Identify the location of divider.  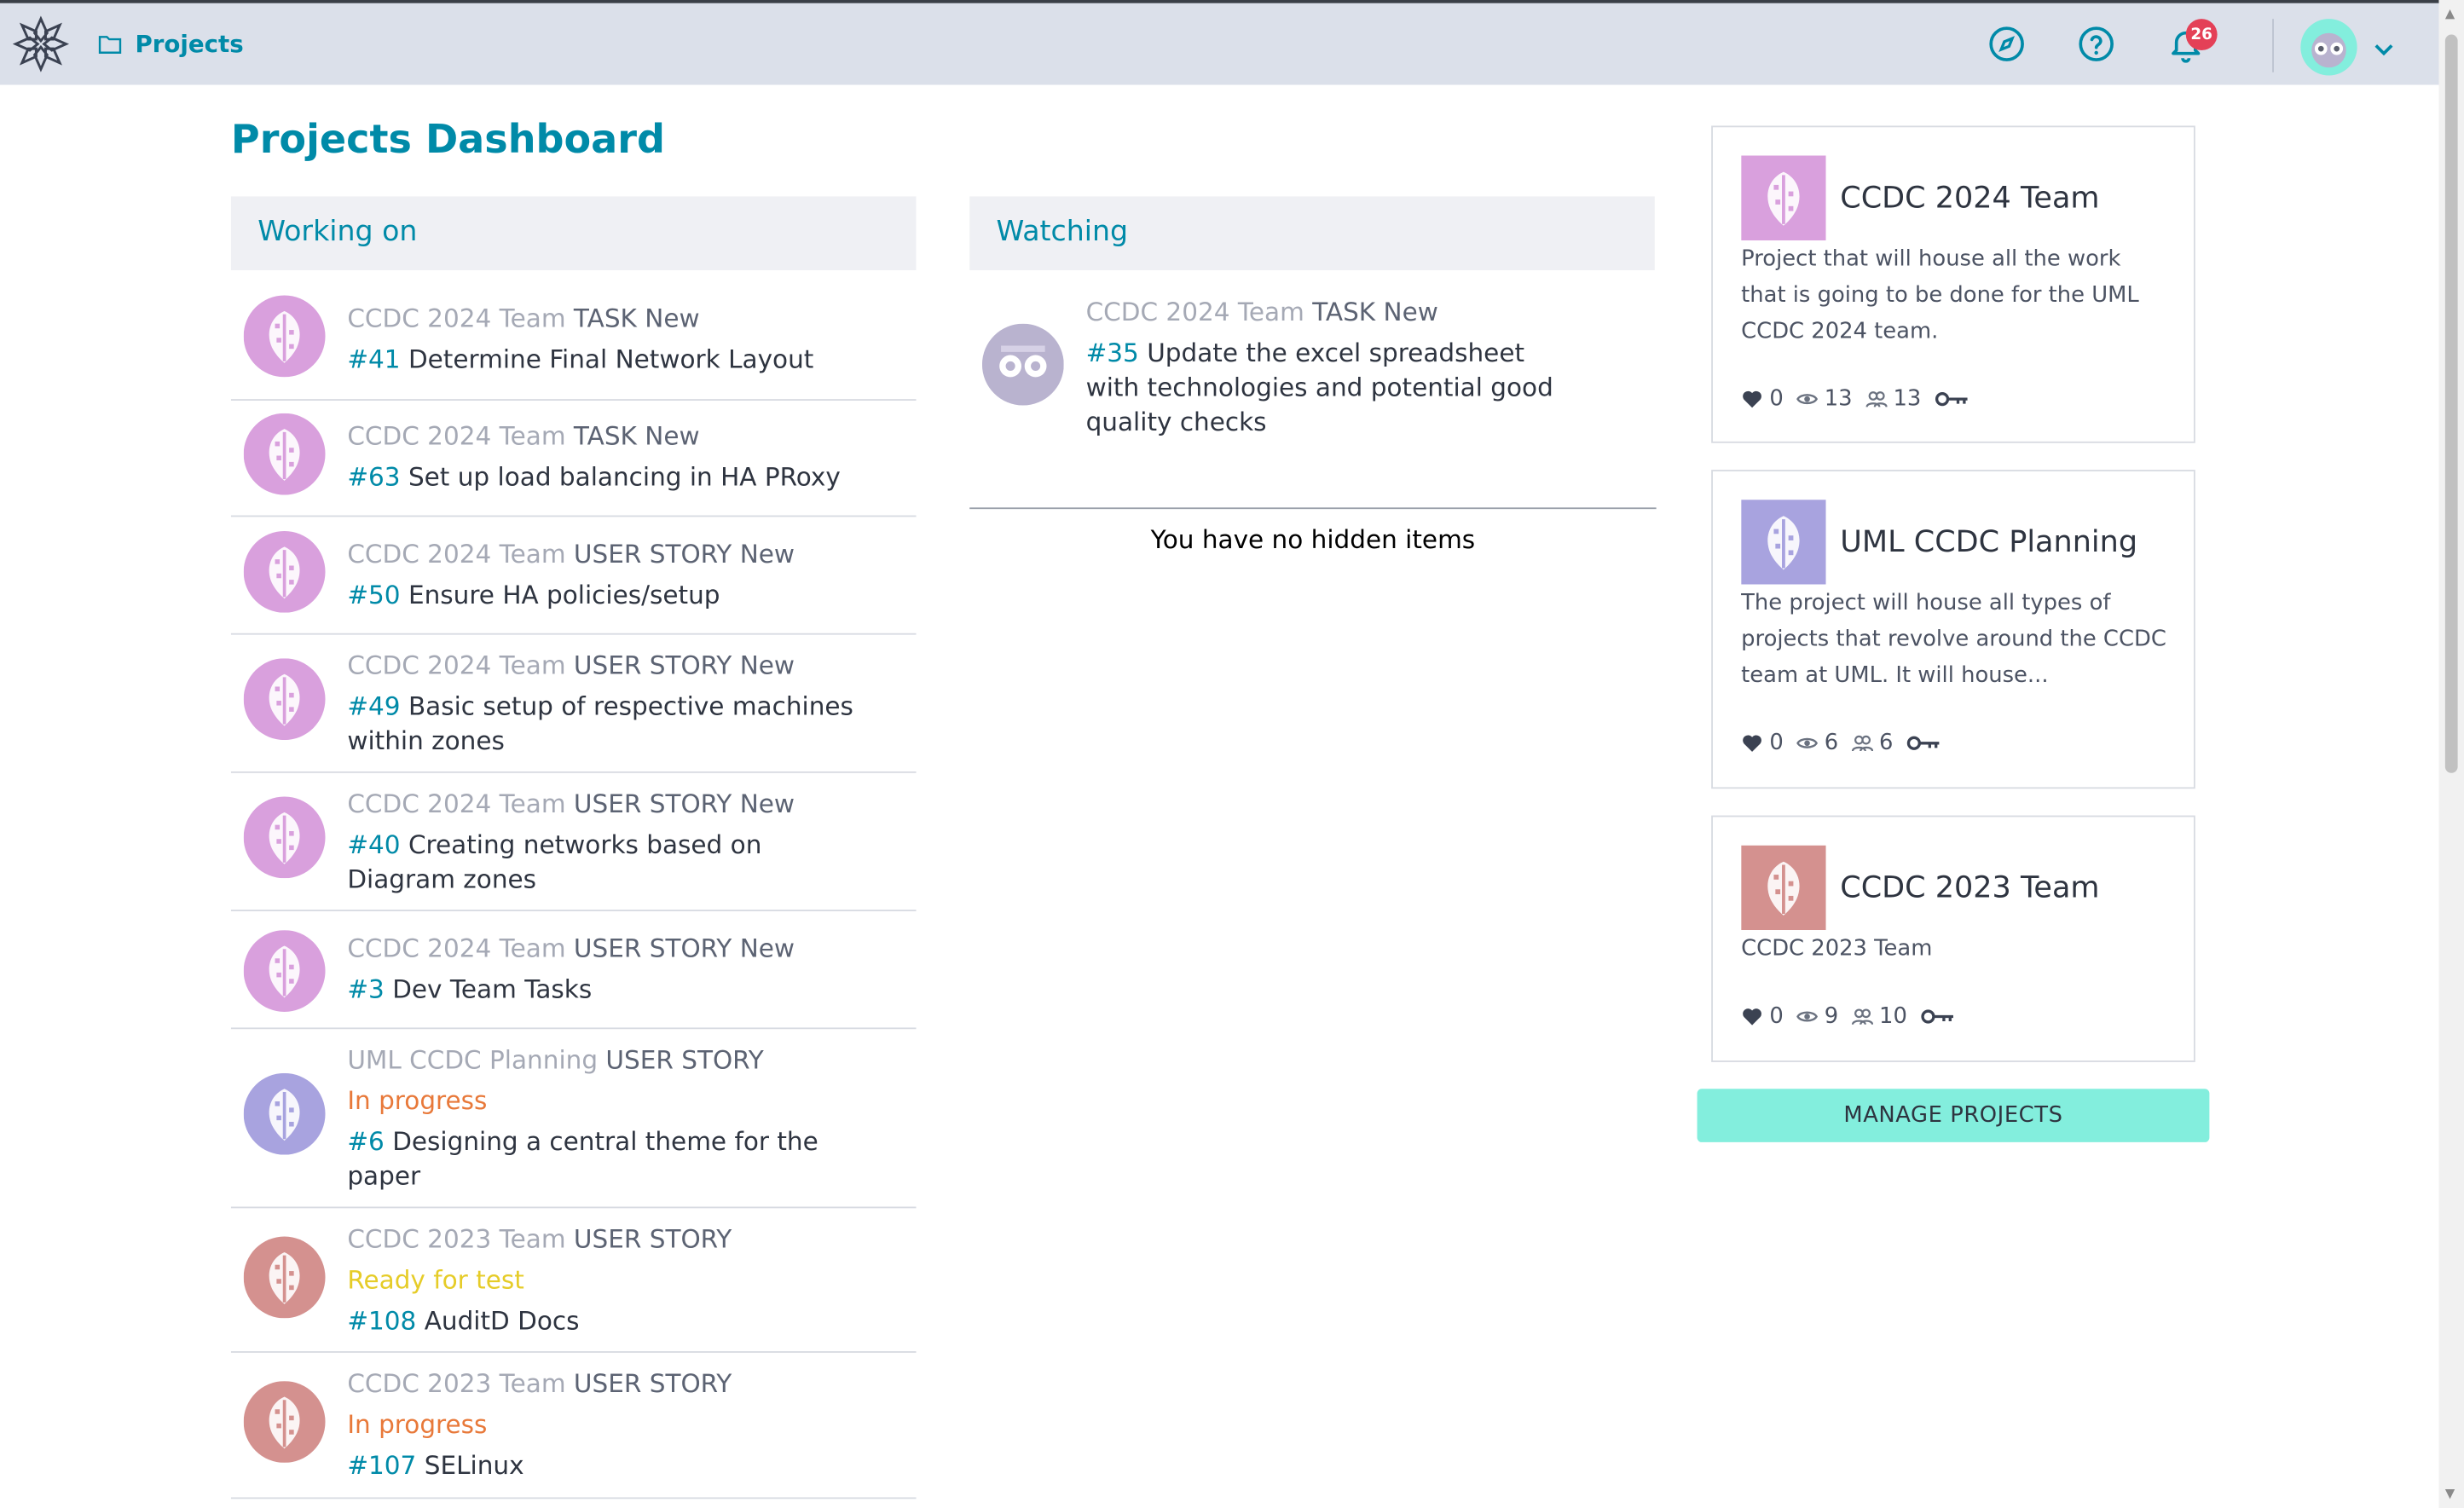
(2273, 45).